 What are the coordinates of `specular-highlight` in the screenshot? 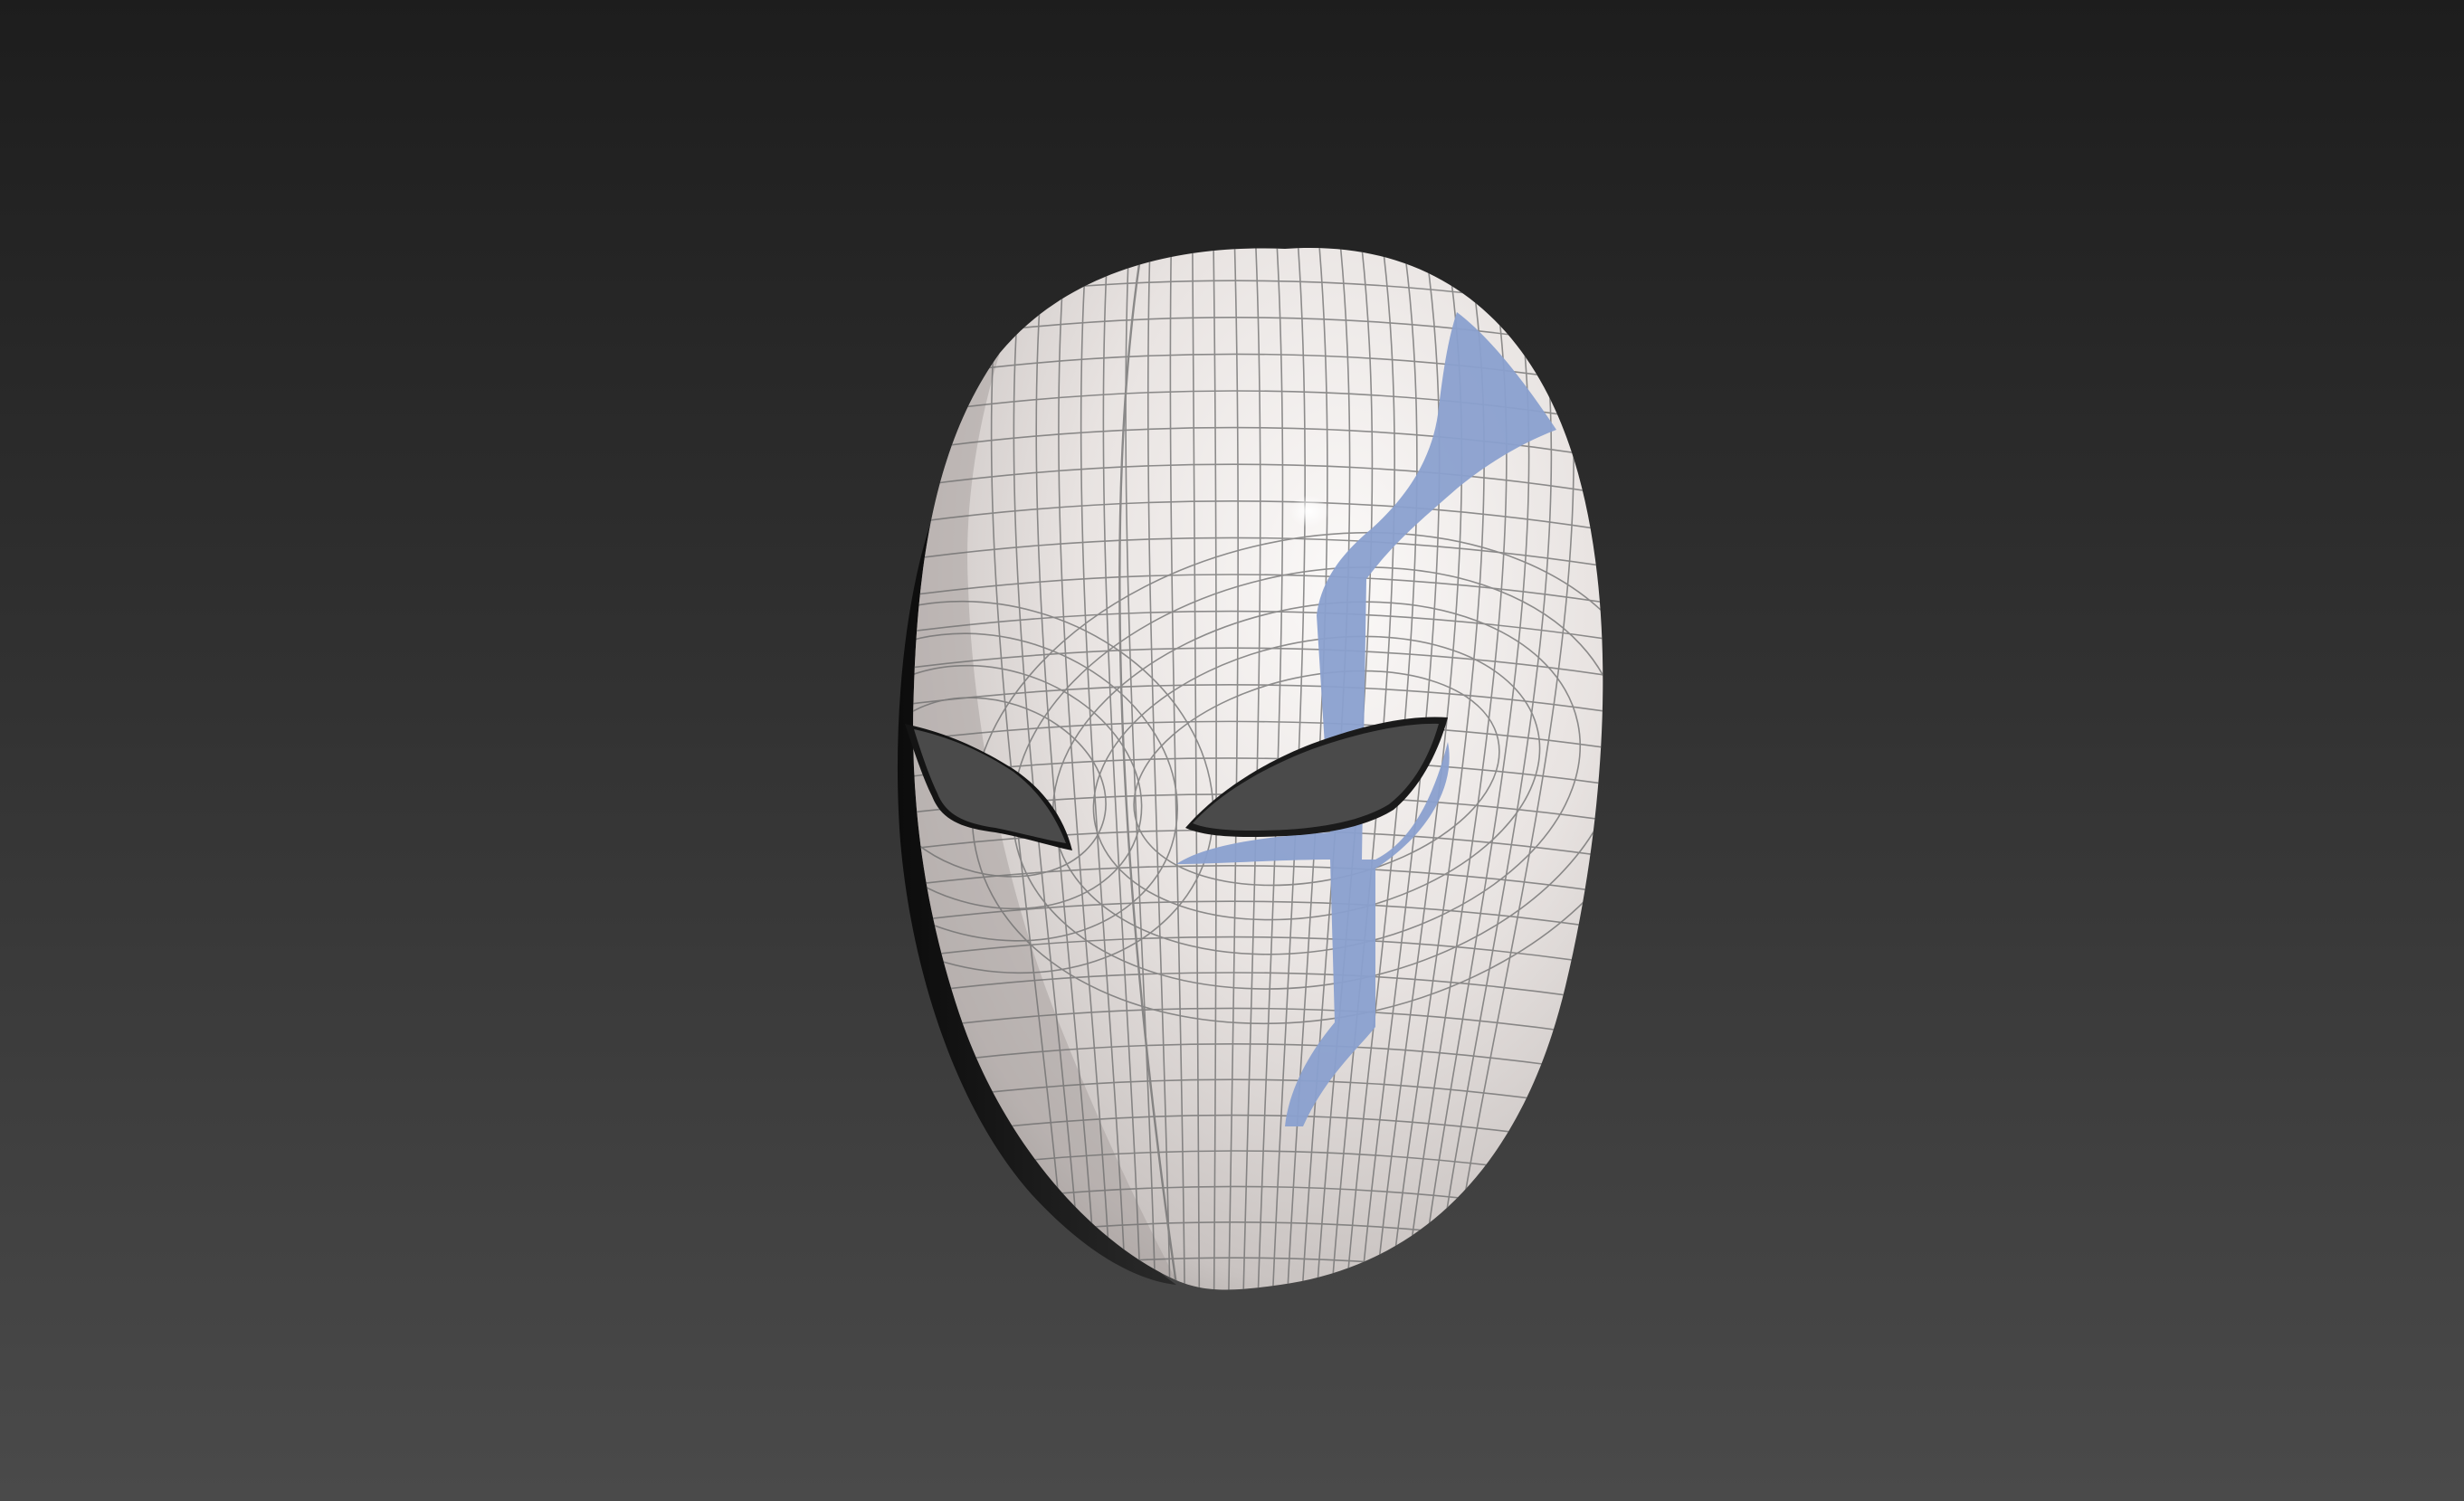 It's located at (1309, 511).